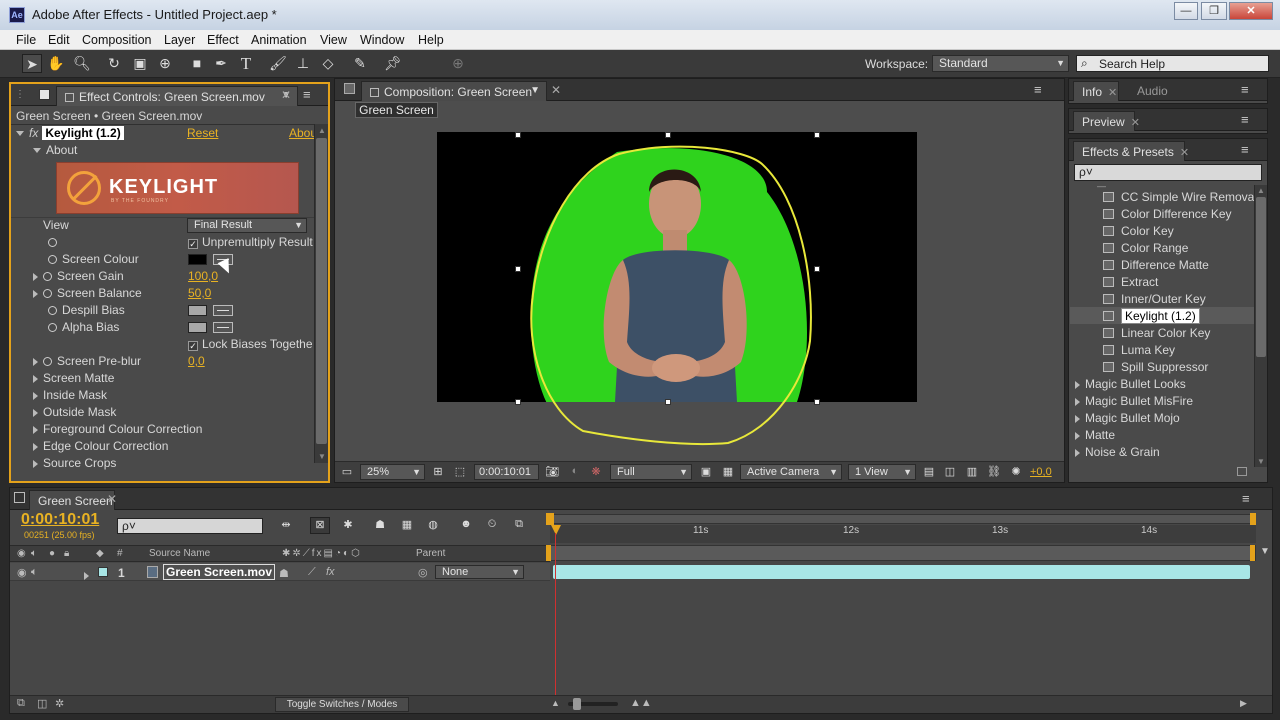  What do you see at coordinates (34, 572) in the screenshot?
I see `speaker-icon: 🔈︎` at bounding box center [34, 572].